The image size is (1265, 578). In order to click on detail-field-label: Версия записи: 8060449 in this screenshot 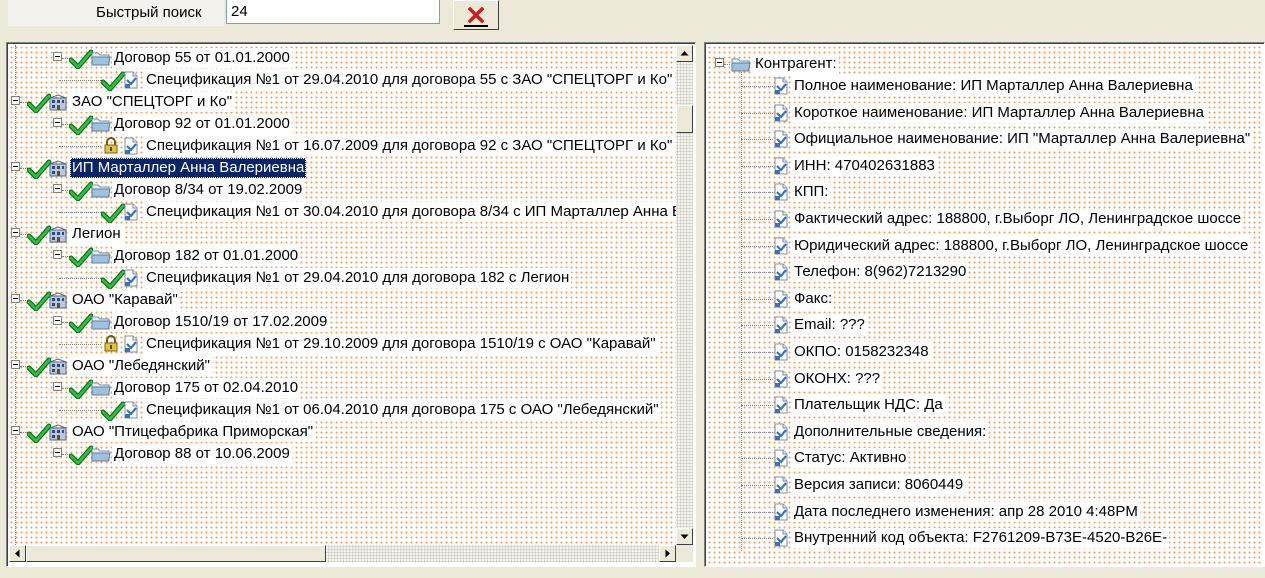, I will do `click(879, 485)`.